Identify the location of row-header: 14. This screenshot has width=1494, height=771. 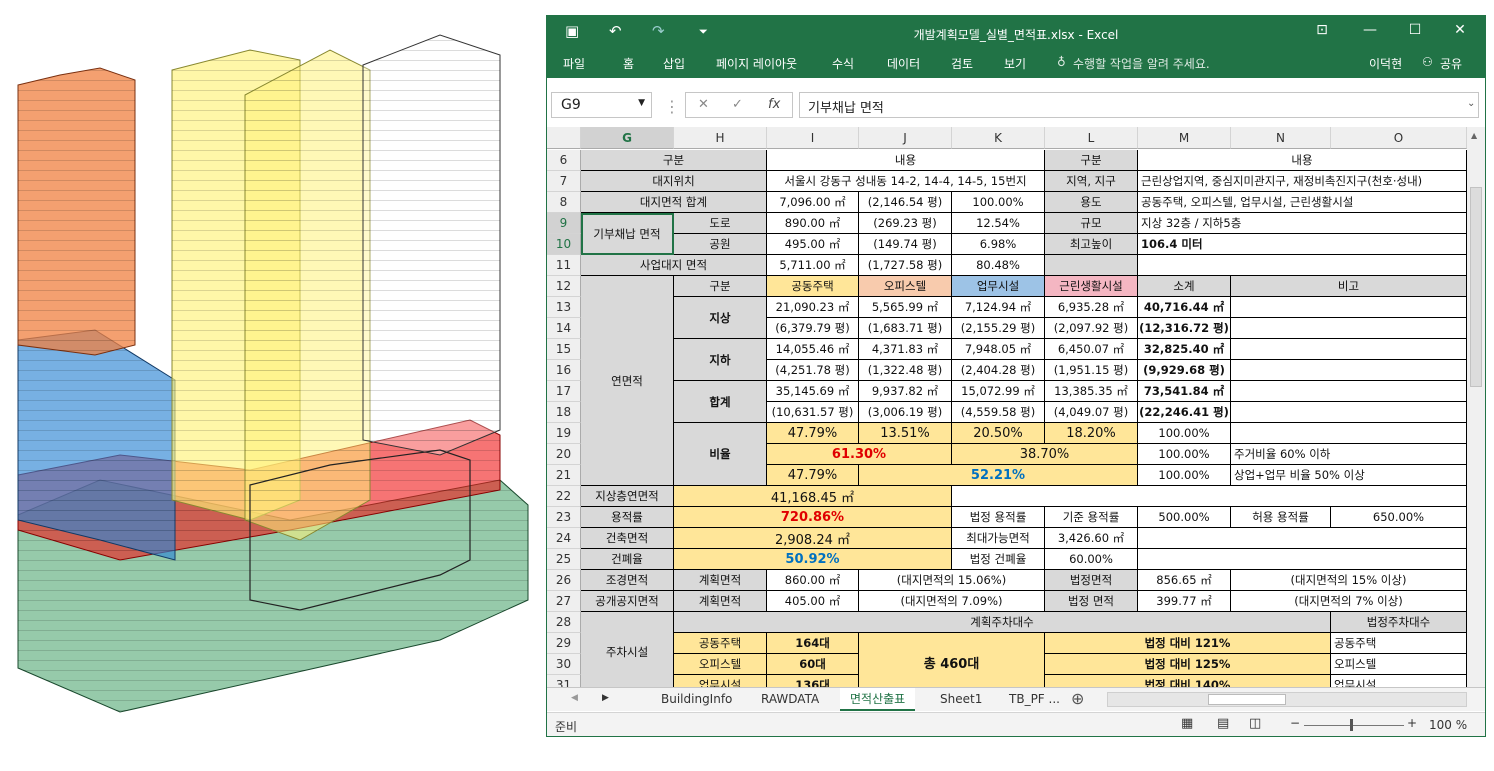
(564, 328).